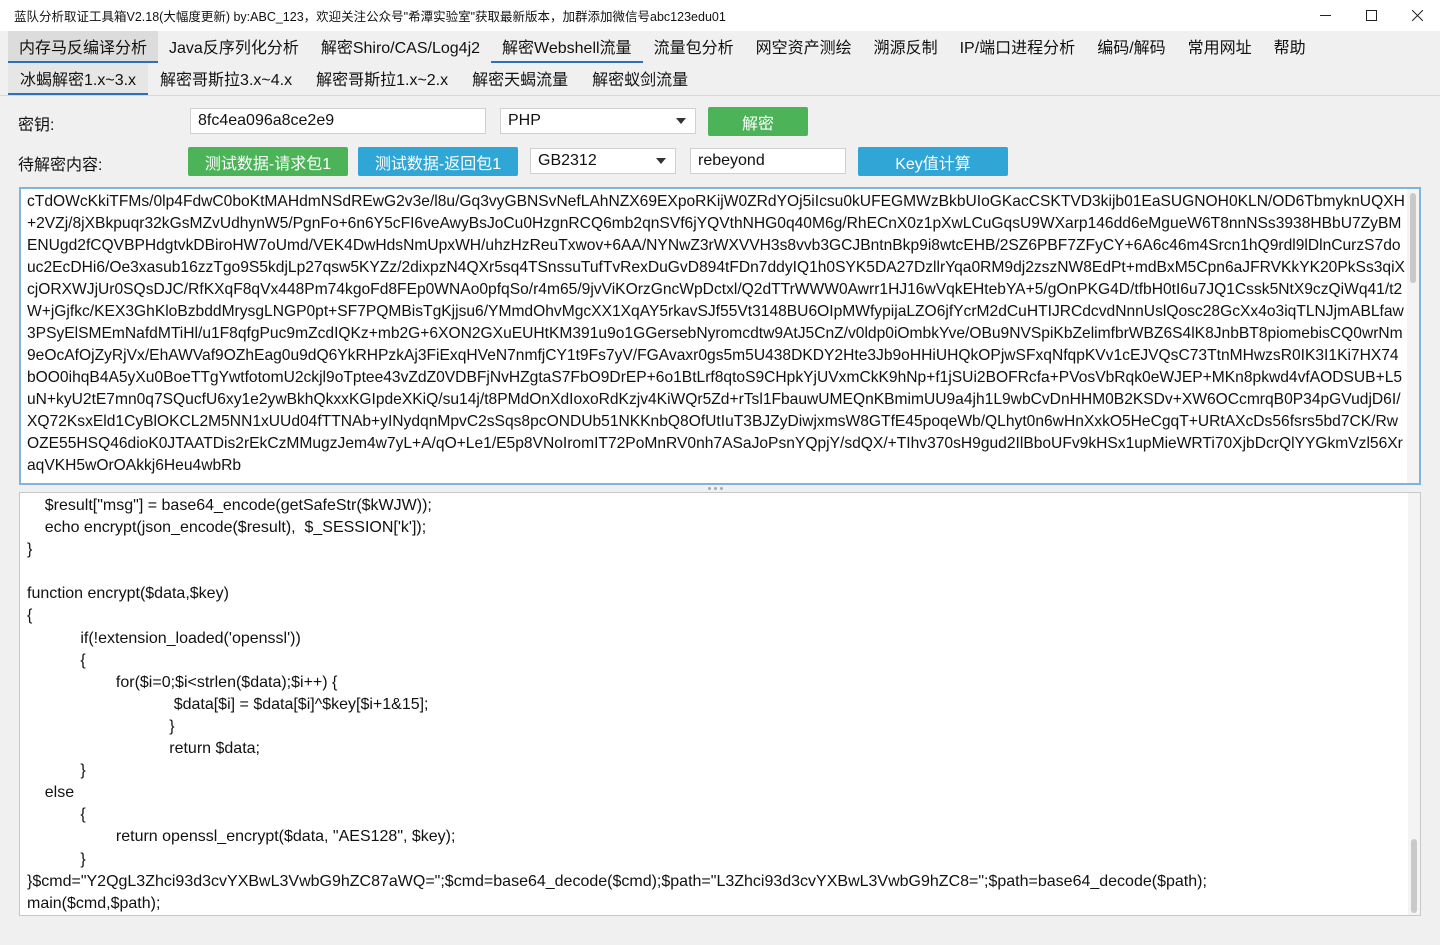 The image size is (1440, 945). What do you see at coordinates (78, 79) in the screenshot?
I see `subtab-behinder: 冰蝎解密1.x~3.x` at bounding box center [78, 79].